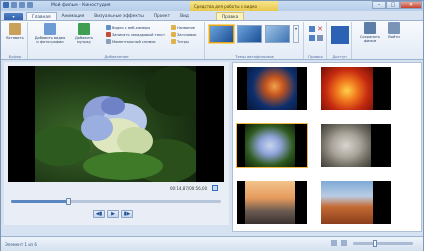 The image size is (424, 251). I want to click on sign-in-button: Войти, so click(394, 30).